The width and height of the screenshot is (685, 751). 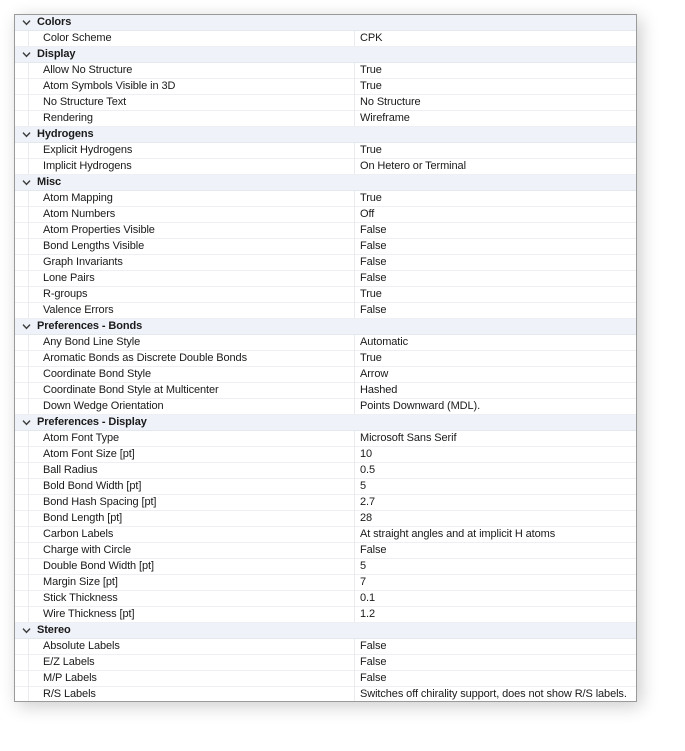 I want to click on property-value: 0.5, so click(x=497, y=471).